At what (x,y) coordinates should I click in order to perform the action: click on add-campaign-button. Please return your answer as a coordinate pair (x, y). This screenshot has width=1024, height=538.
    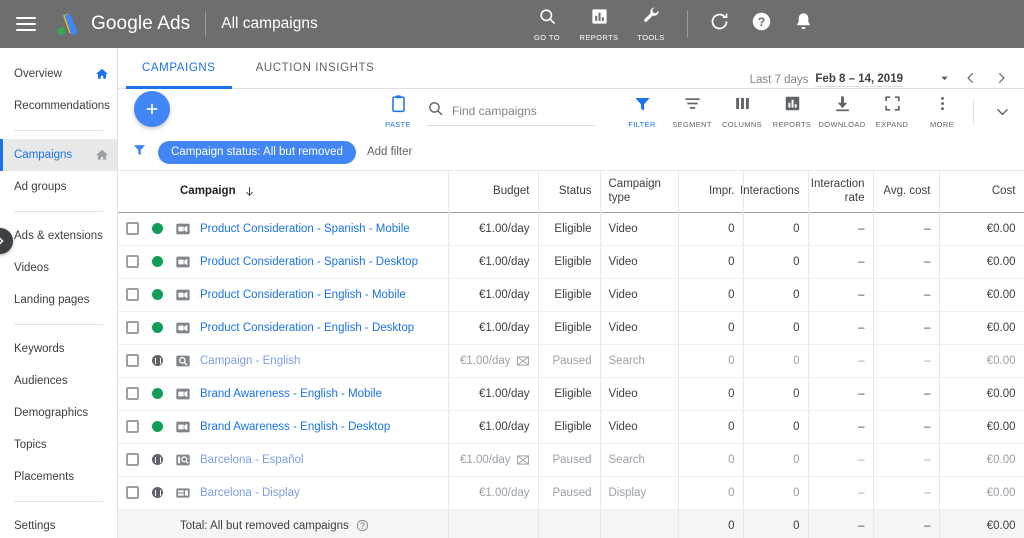
    Looking at the image, I should click on (152, 109).